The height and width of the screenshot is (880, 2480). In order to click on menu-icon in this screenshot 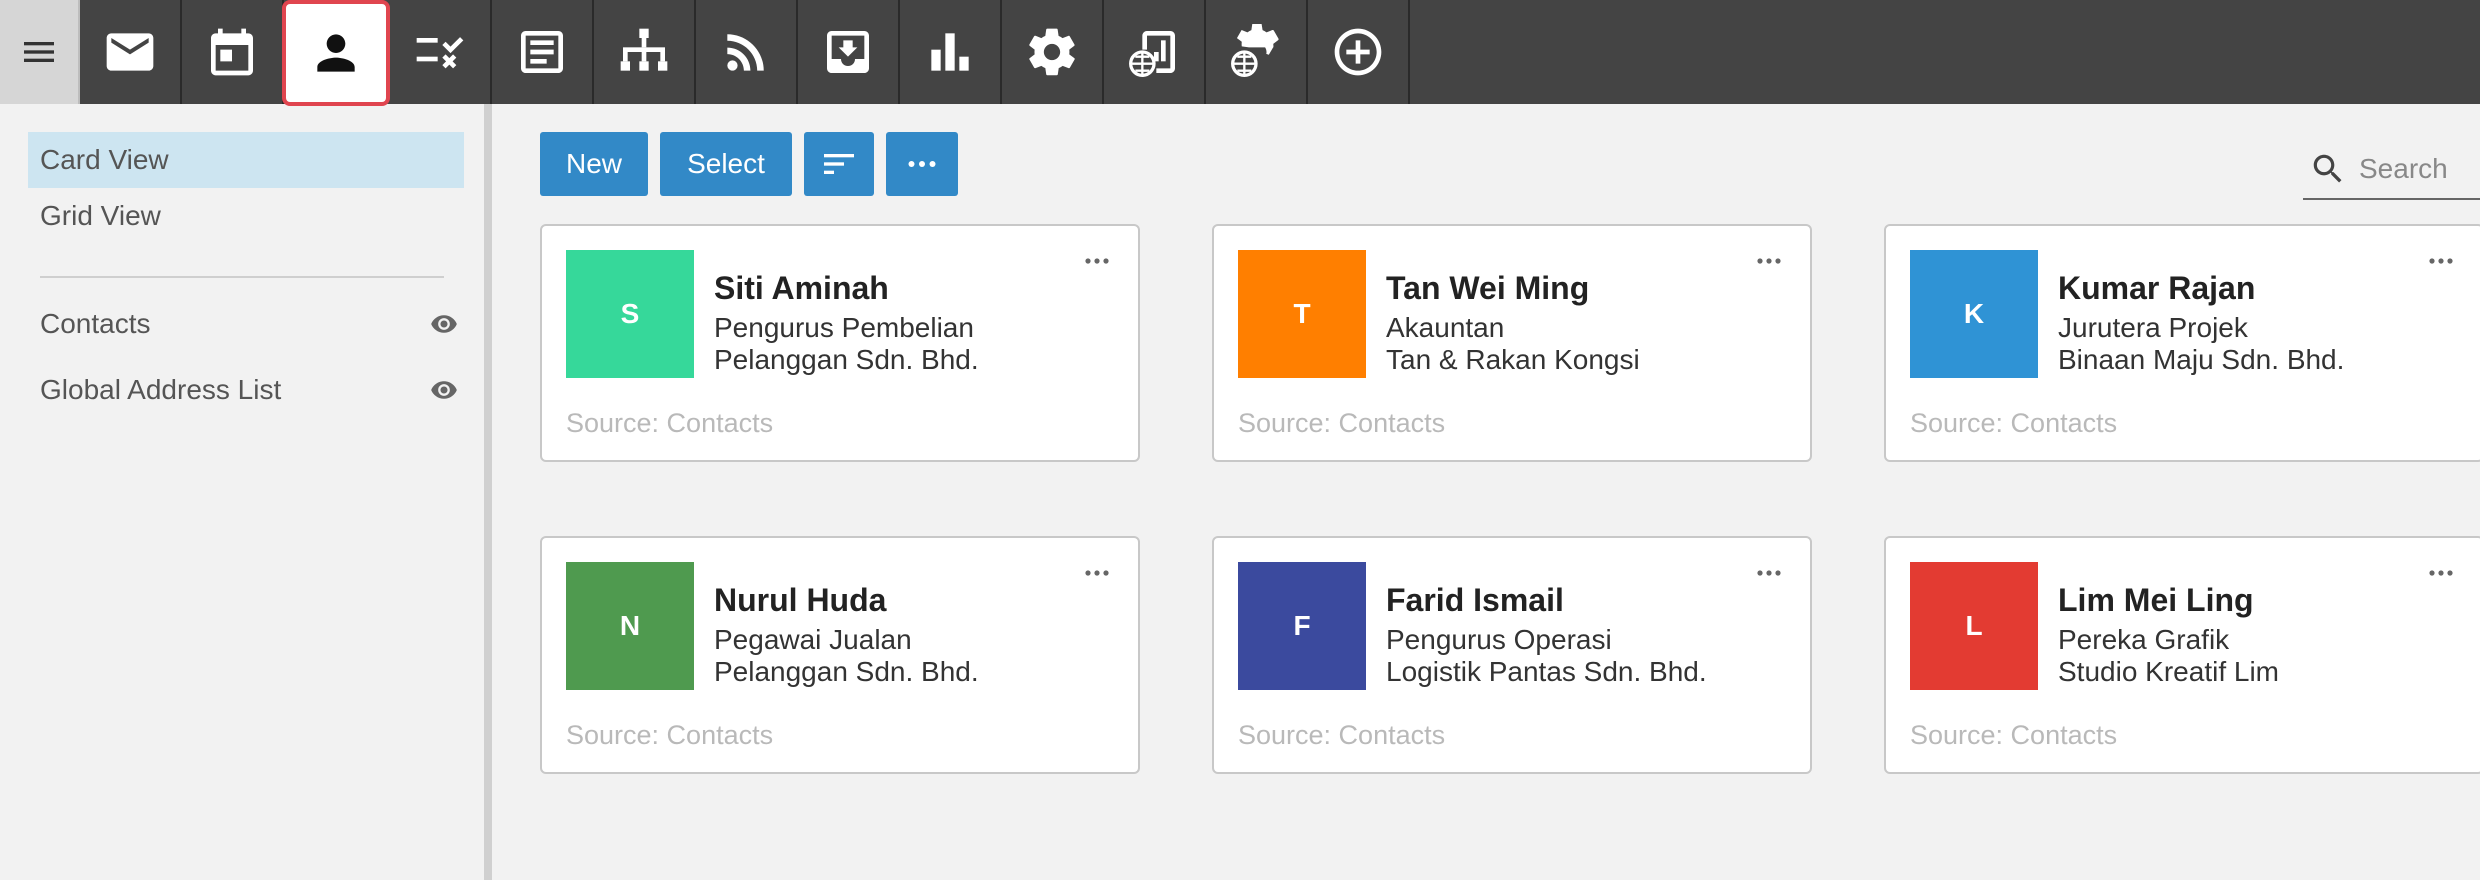, I will do `click(39, 52)`.